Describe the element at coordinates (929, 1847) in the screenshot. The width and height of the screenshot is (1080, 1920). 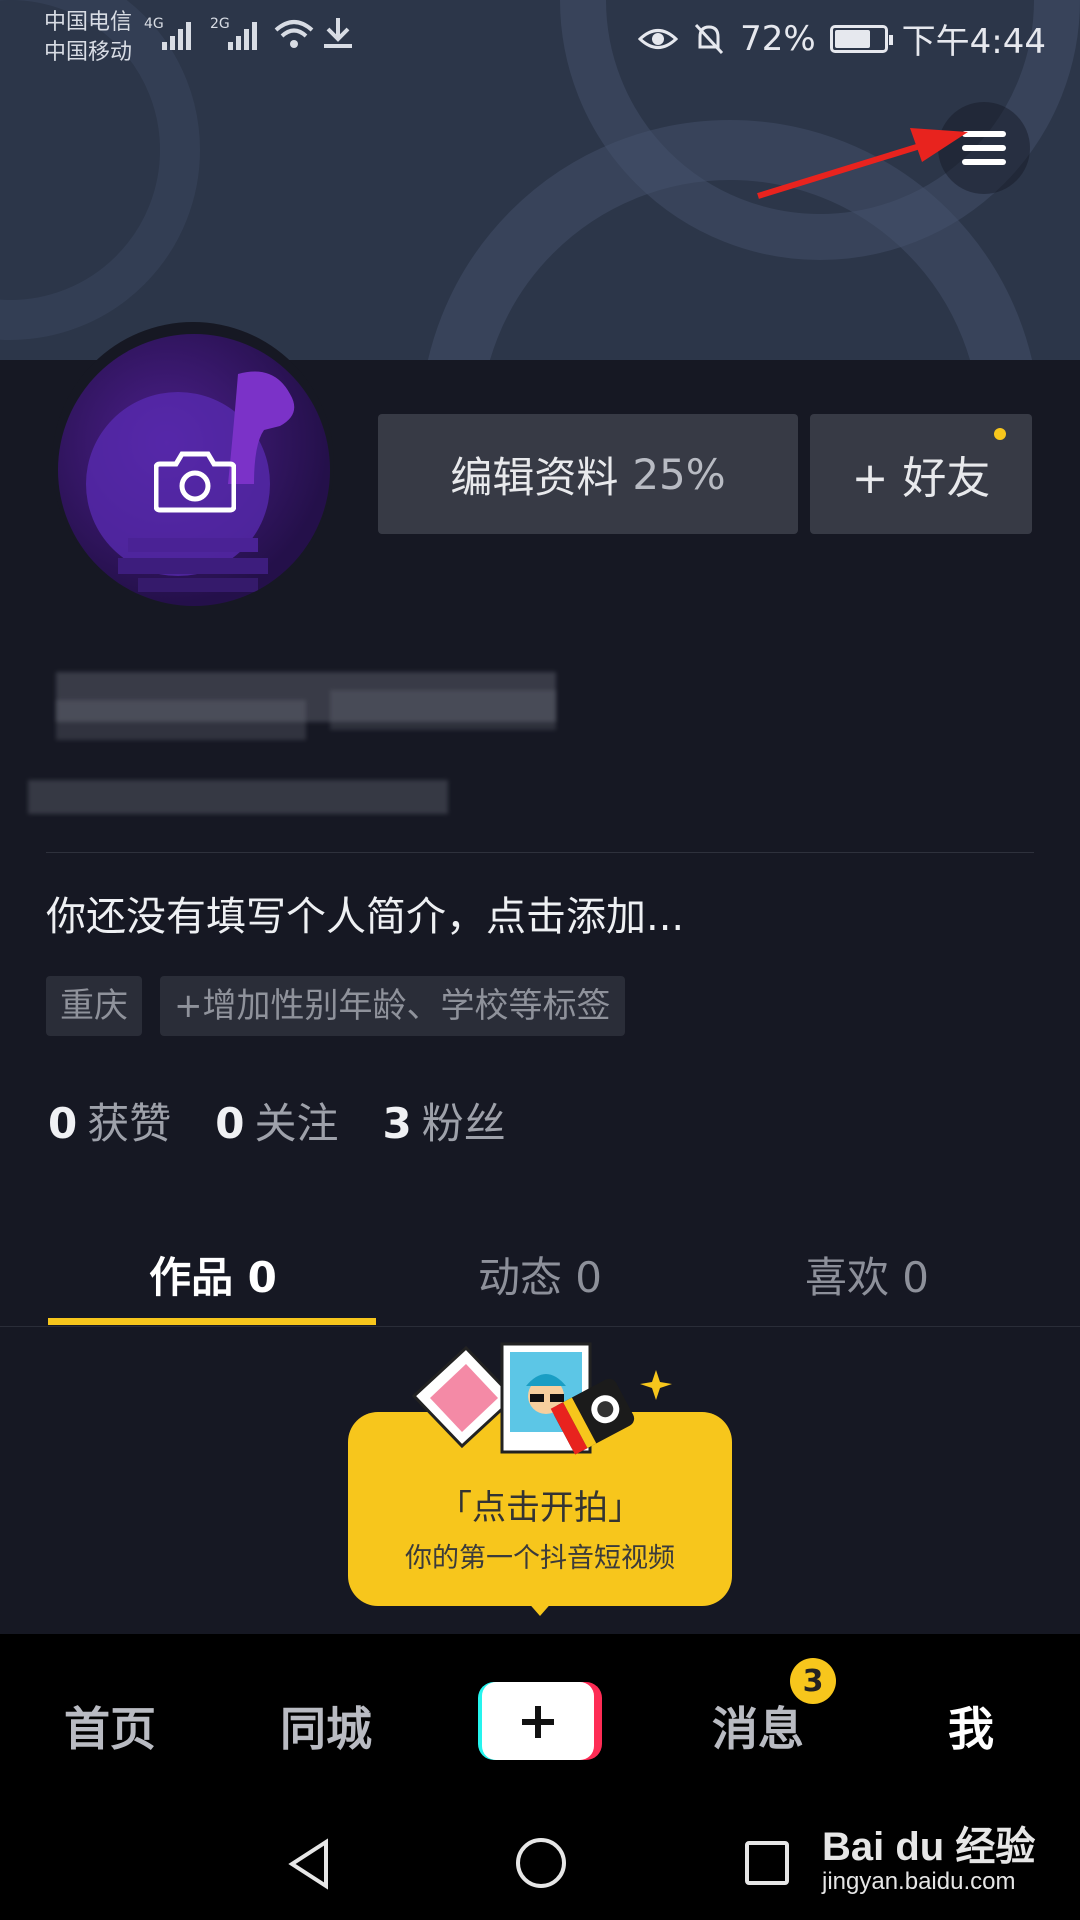
I see `watermark-brand: Bai du 经验` at that location.